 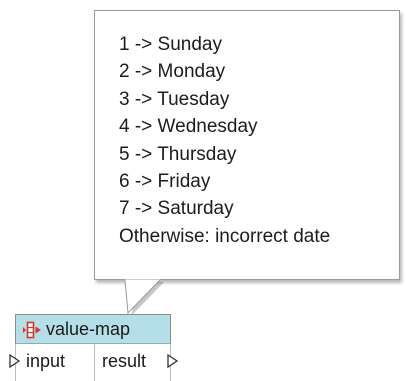 What do you see at coordinates (176, 209) in the screenshot?
I see `tooltip-line: 7 -> Saturday` at bounding box center [176, 209].